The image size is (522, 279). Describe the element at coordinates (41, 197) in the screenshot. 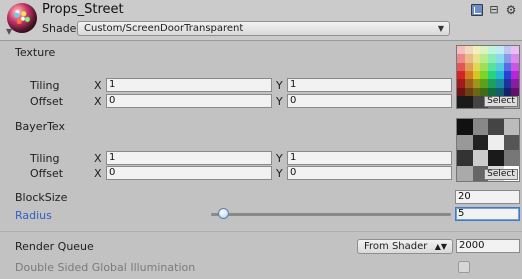

I see `blocksize-label: BlockSize` at that location.